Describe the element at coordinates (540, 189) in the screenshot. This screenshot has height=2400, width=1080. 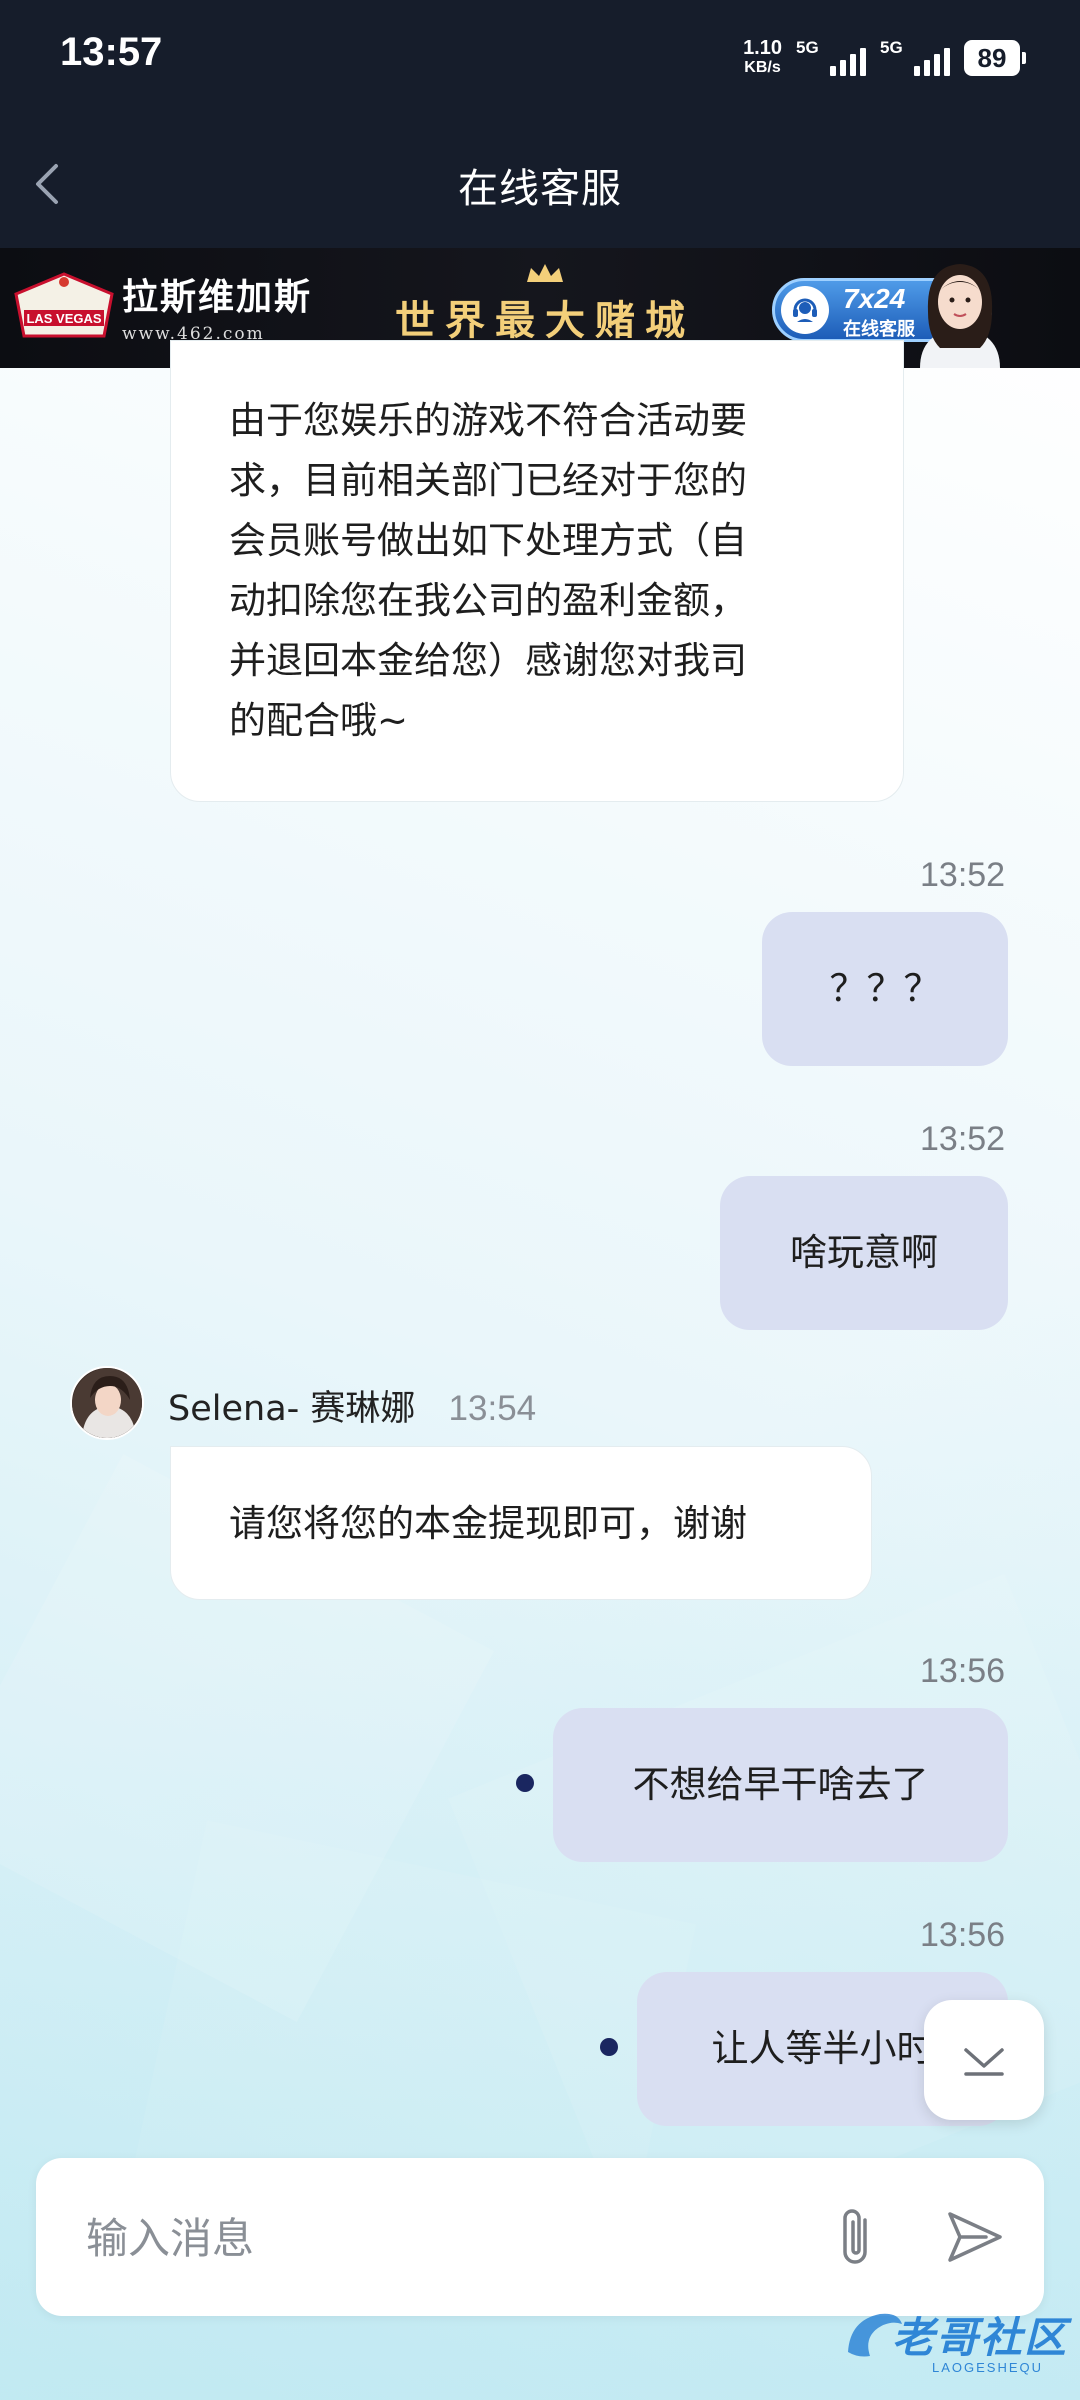
I see `page-title: 在线客服` at that location.